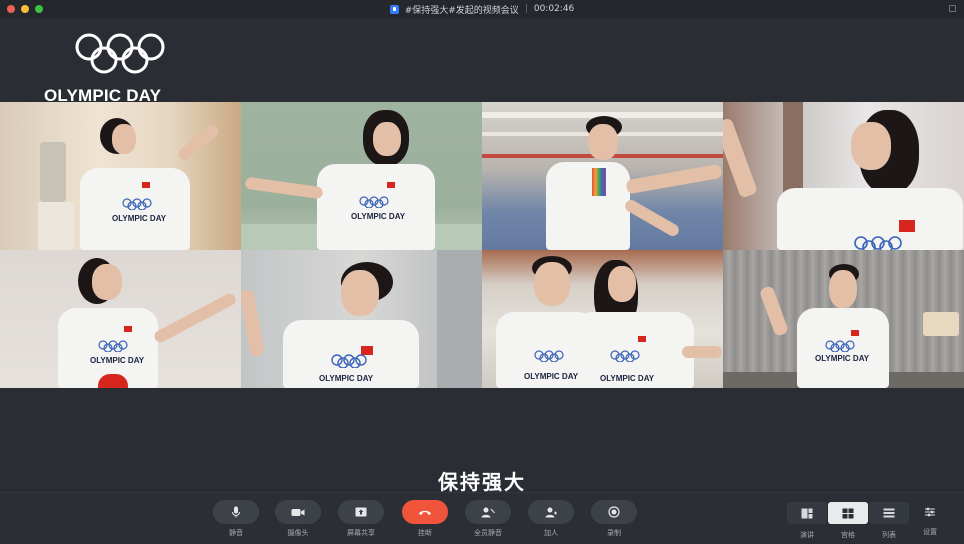 The height and width of the screenshot is (544, 964). What do you see at coordinates (952, 8) in the screenshot?
I see `window-menu-icon` at bounding box center [952, 8].